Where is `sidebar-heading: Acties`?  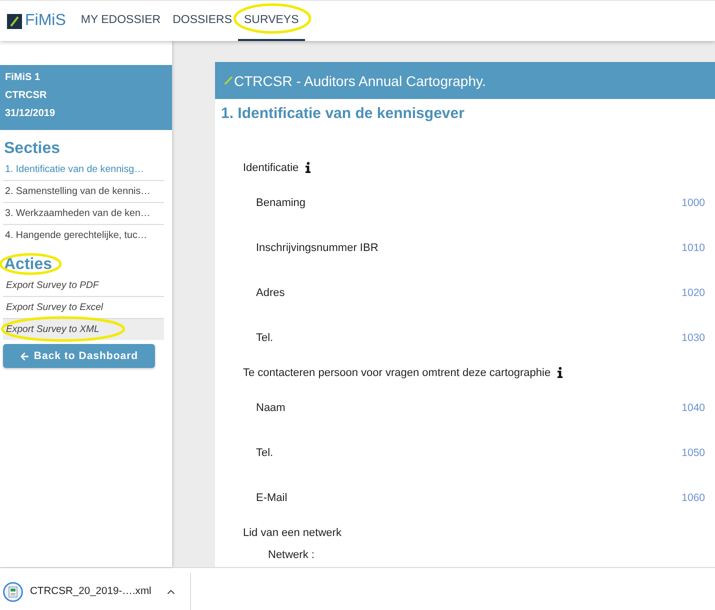 sidebar-heading: Acties is located at coordinates (28, 264).